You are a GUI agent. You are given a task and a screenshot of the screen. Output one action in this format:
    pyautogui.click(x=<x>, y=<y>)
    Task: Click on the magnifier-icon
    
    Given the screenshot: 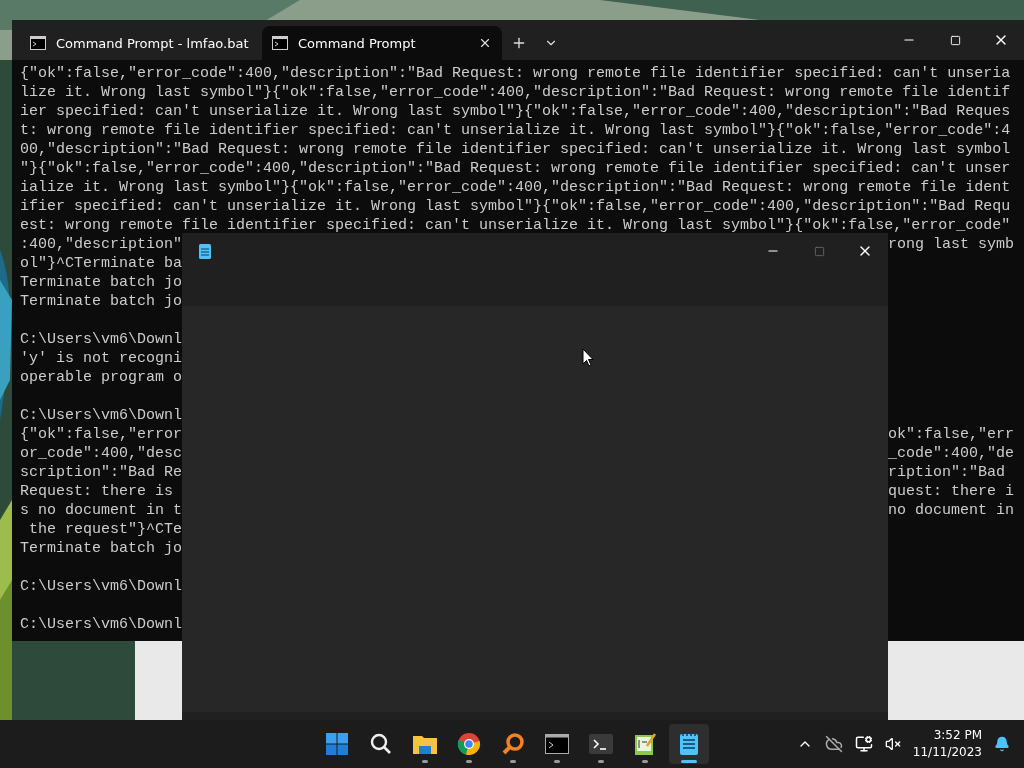 What is the action you would take?
    pyautogui.click(x=513, y=744)
    